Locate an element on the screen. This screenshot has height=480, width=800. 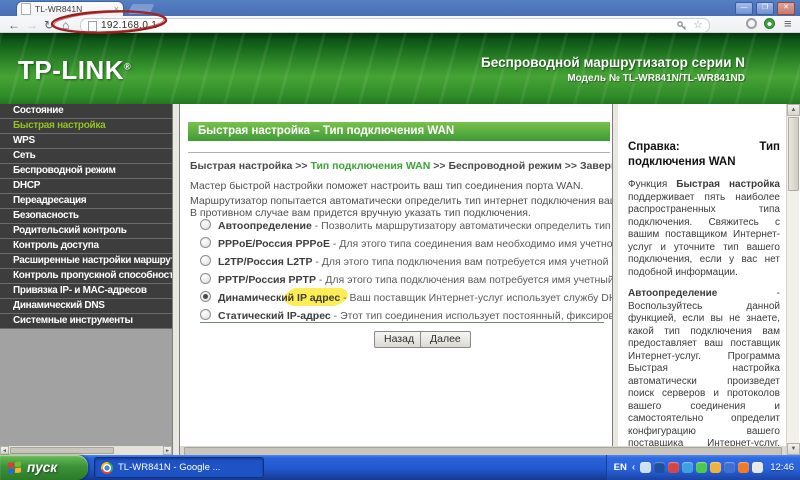
tab-close-icon: × is located at coordinates (116, 9).